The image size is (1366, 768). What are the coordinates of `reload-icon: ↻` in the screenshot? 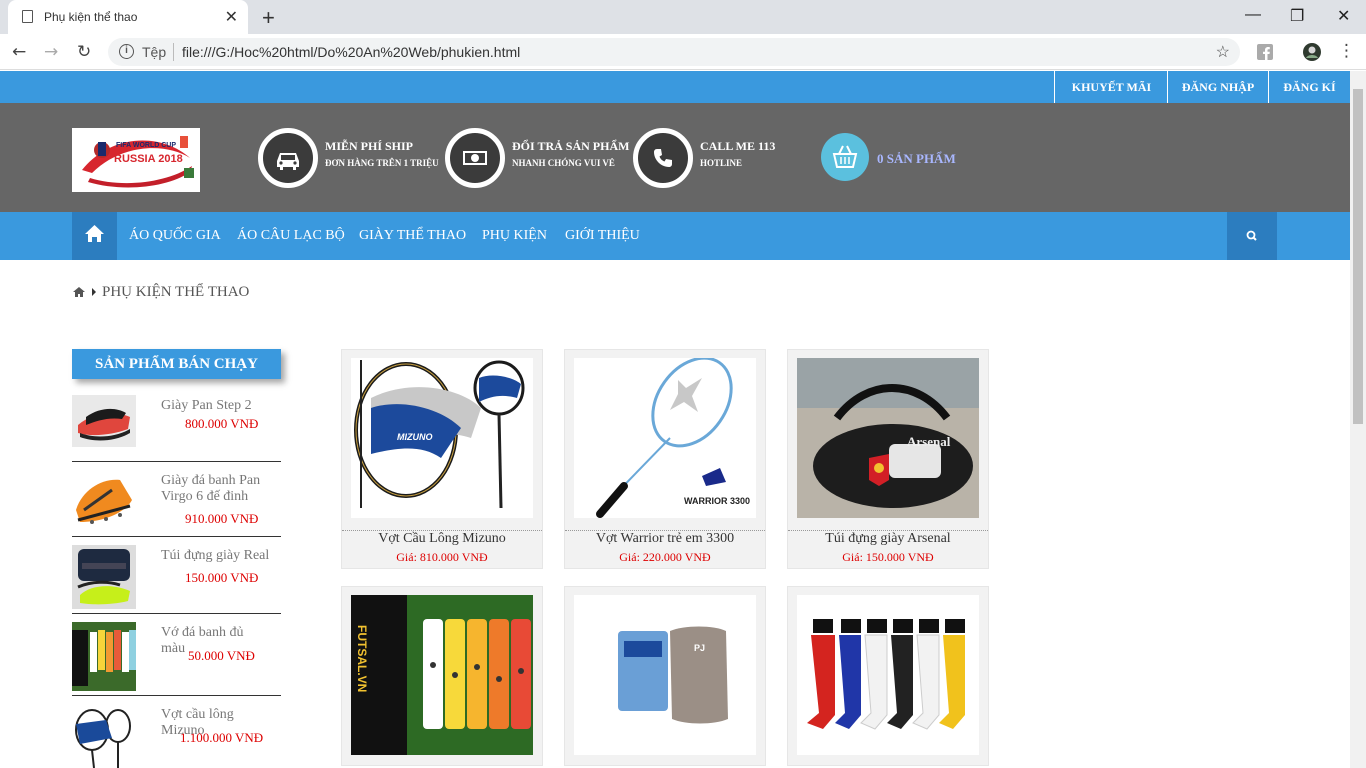 It's located at (84, 52).